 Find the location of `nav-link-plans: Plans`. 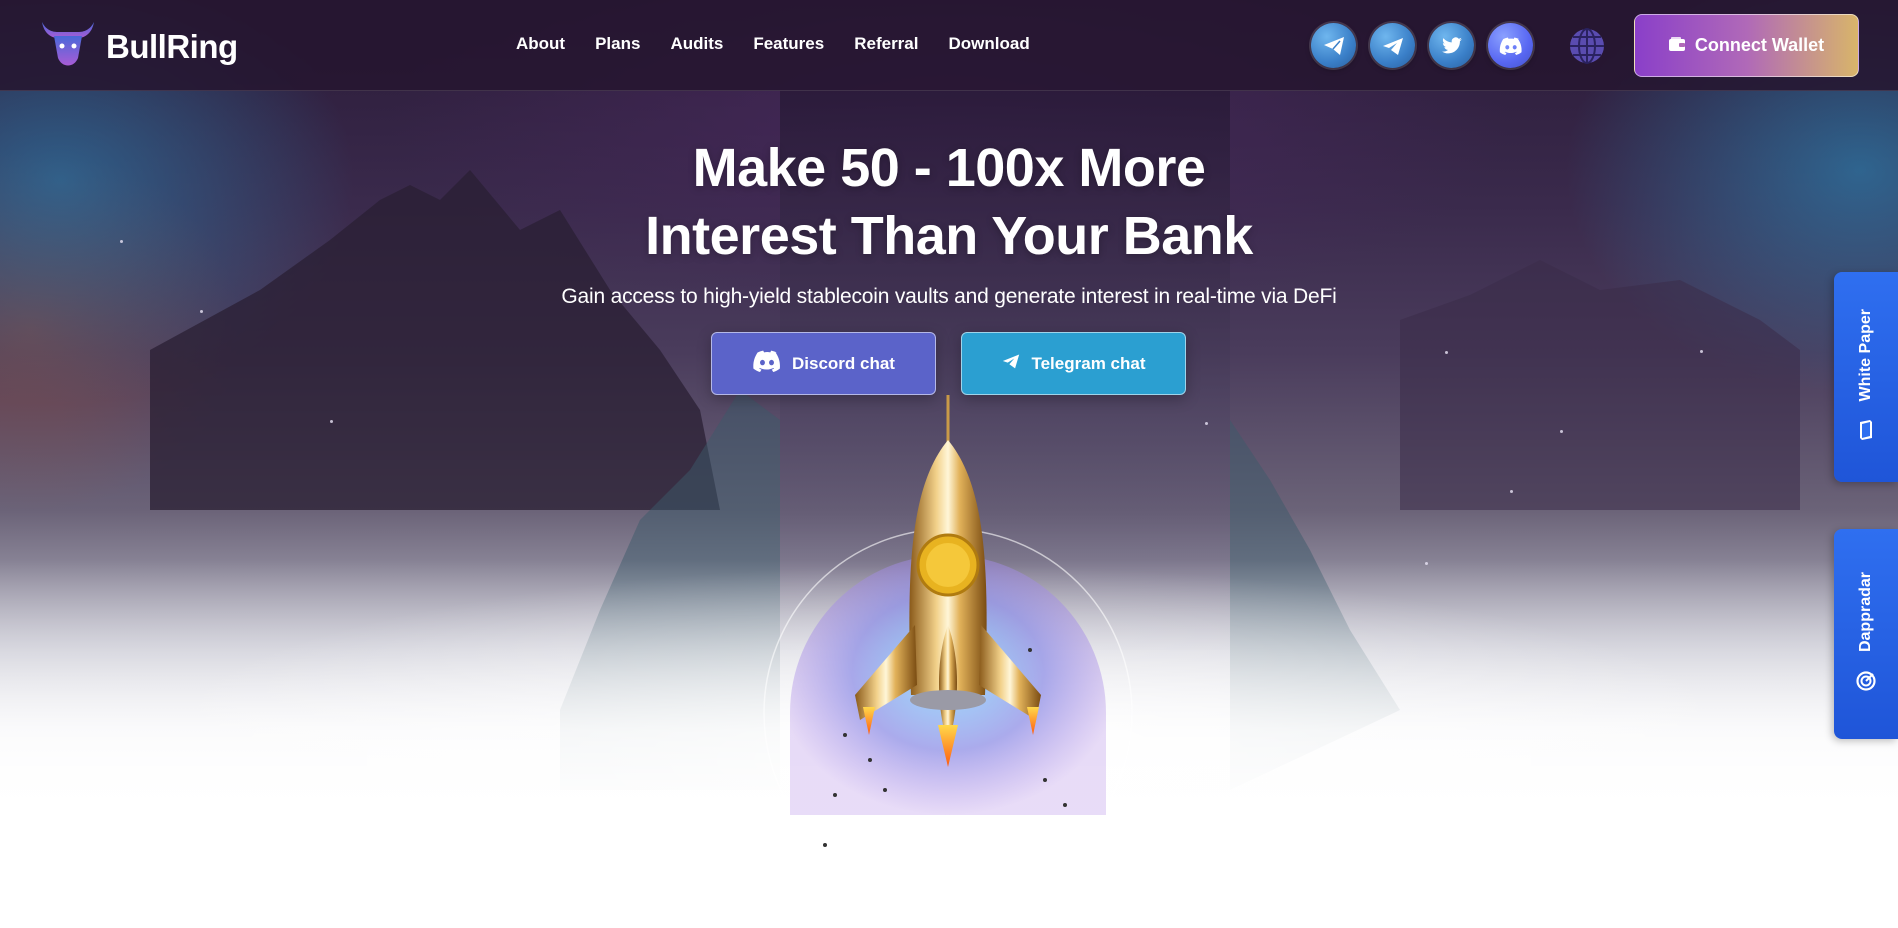

nav-link-plans: Plans is located at coordinates (617, 44).